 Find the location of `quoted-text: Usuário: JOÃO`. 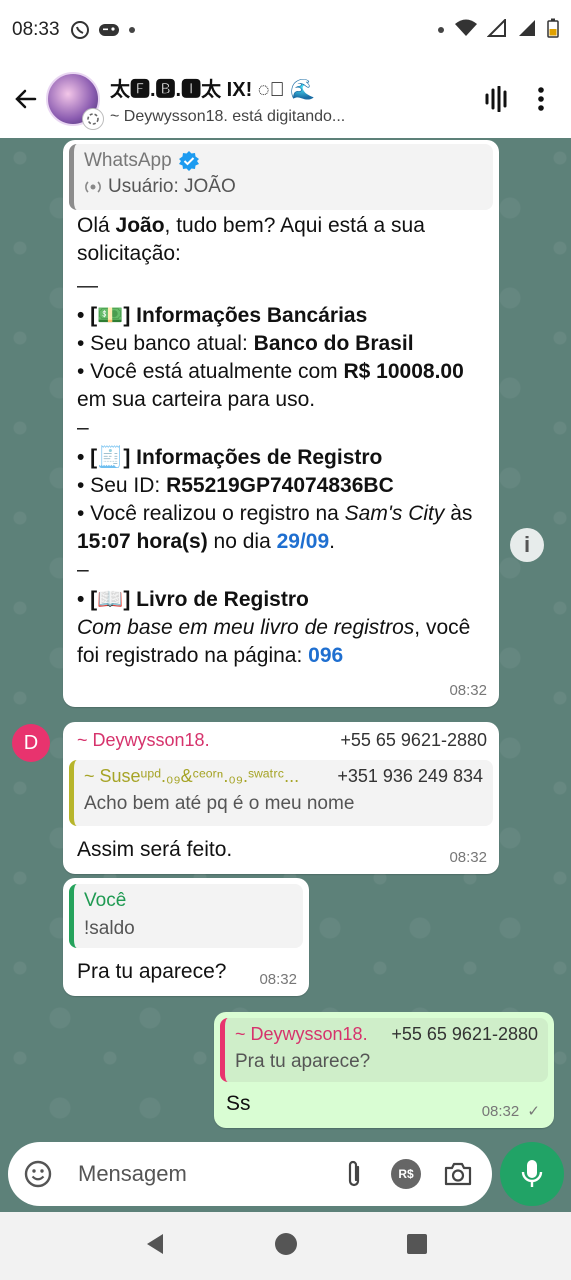

quoted-text: Usuário: JOÃO is located at coordinates (172, 186).